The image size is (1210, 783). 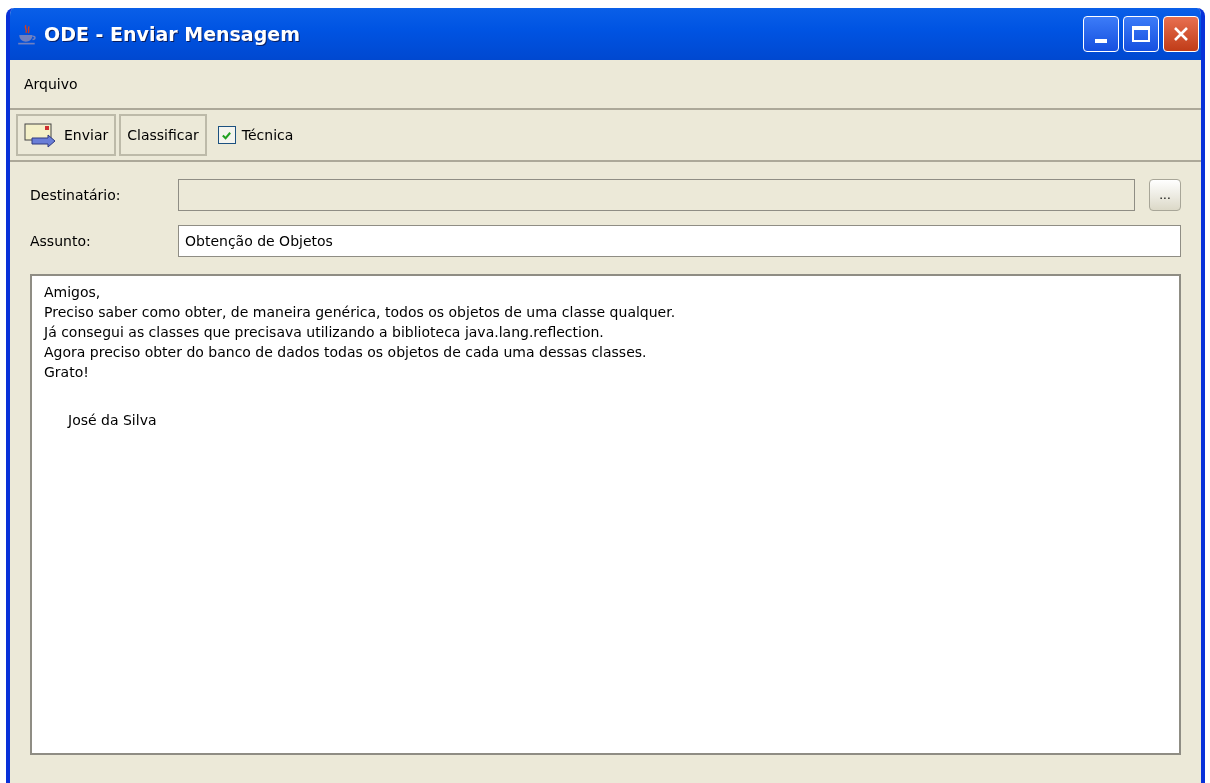 I want to click on close-button, so click(x=1181, y=34).